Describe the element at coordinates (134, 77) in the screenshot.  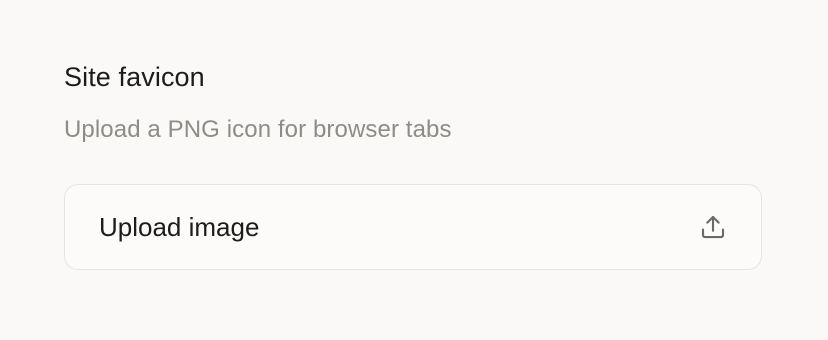
I see `section-title: Site favicon` at that location.